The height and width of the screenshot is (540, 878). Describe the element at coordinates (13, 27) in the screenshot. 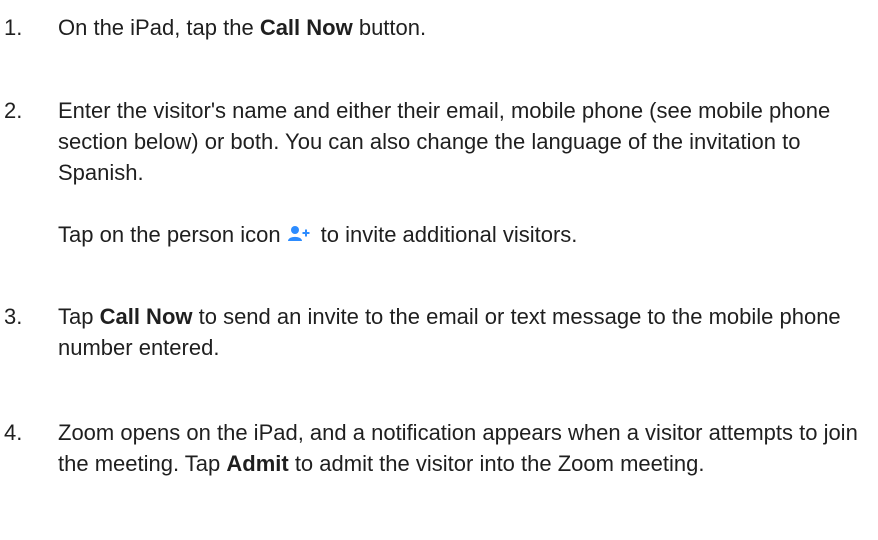

I see `step-number: 1.` at that location.